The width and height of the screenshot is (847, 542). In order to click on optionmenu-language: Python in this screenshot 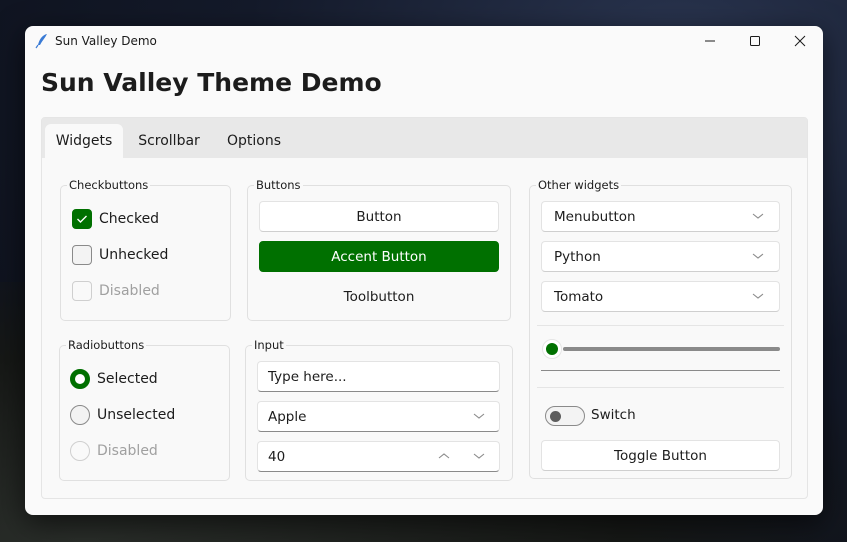, I will do `click(660, 256)`.